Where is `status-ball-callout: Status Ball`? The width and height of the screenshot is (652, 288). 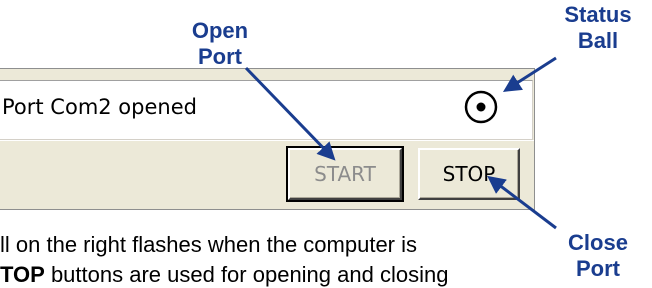
status-ball-callout: Status Ball is located at coordinates (598, 28).